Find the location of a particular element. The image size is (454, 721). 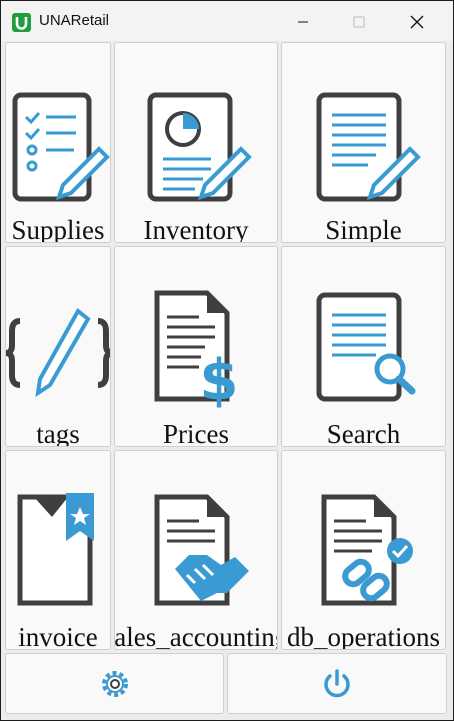

gear-icon is located at coordinates (114, 683).